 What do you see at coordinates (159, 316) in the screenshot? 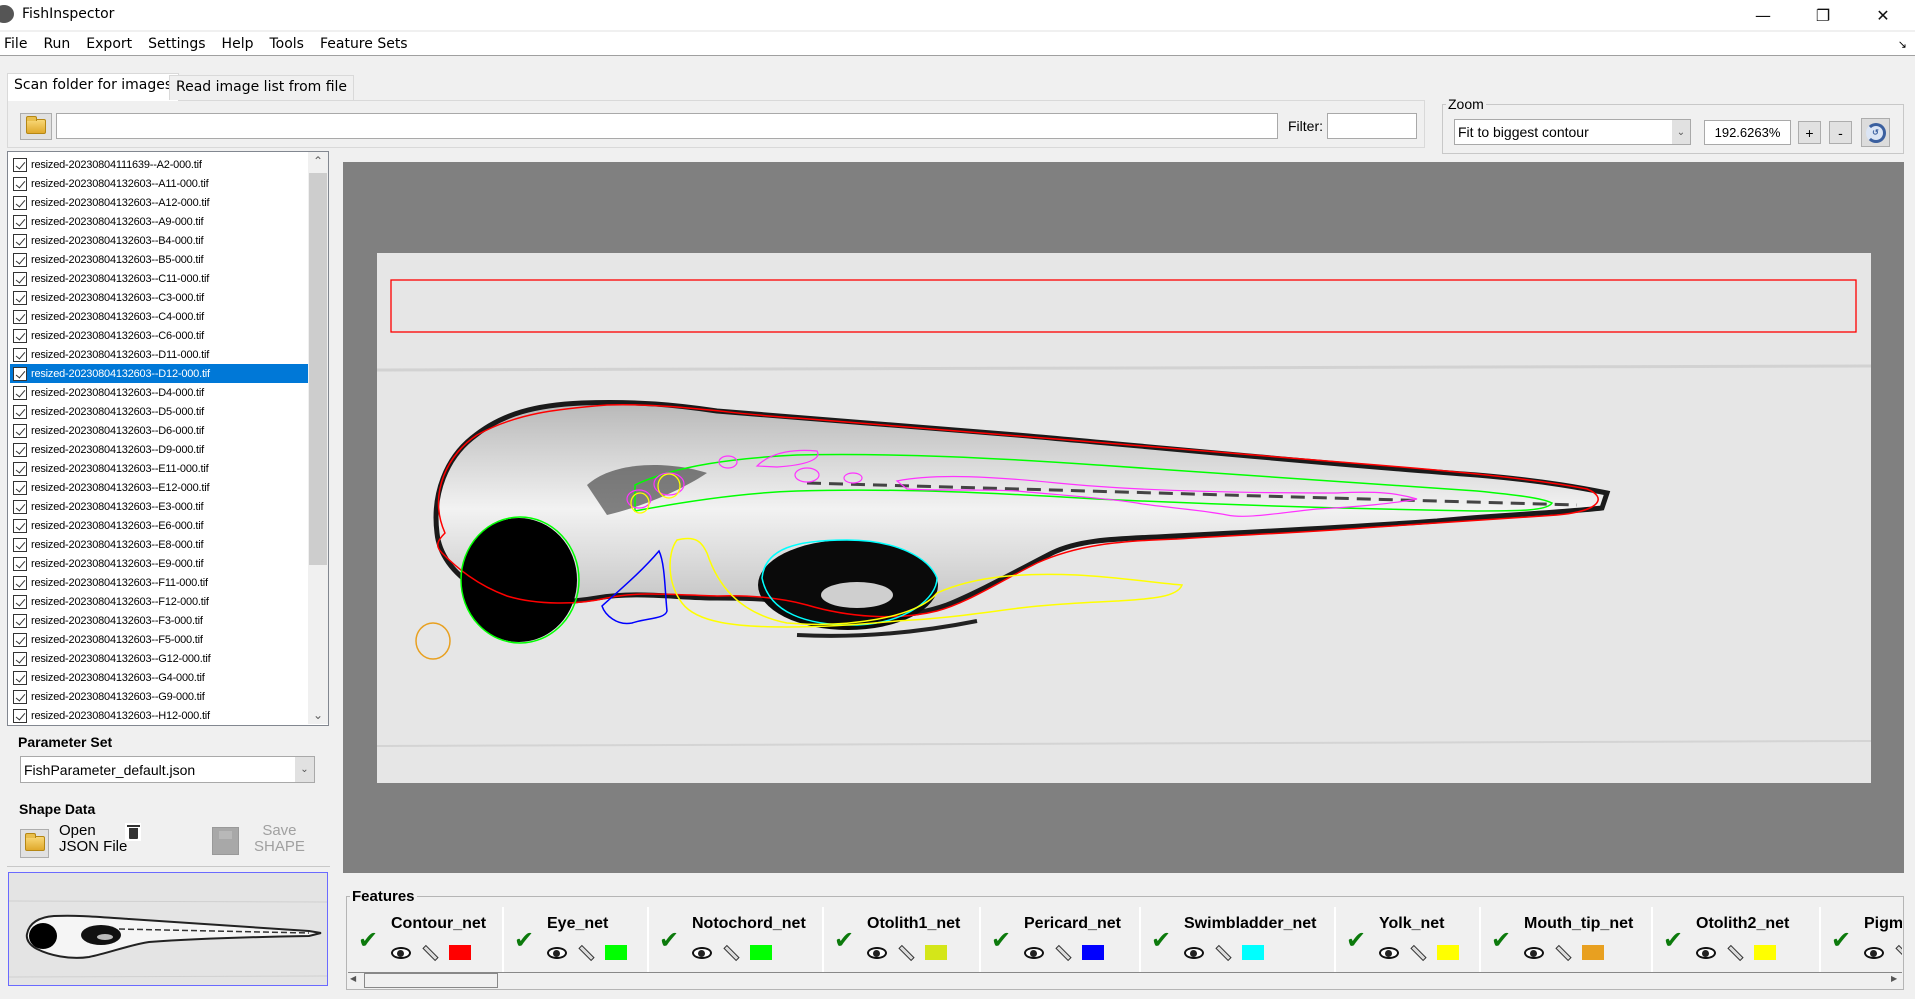
I see `file-list-item: resized-20230804132603--C4-000.tif` at bounding box center [159, 316].